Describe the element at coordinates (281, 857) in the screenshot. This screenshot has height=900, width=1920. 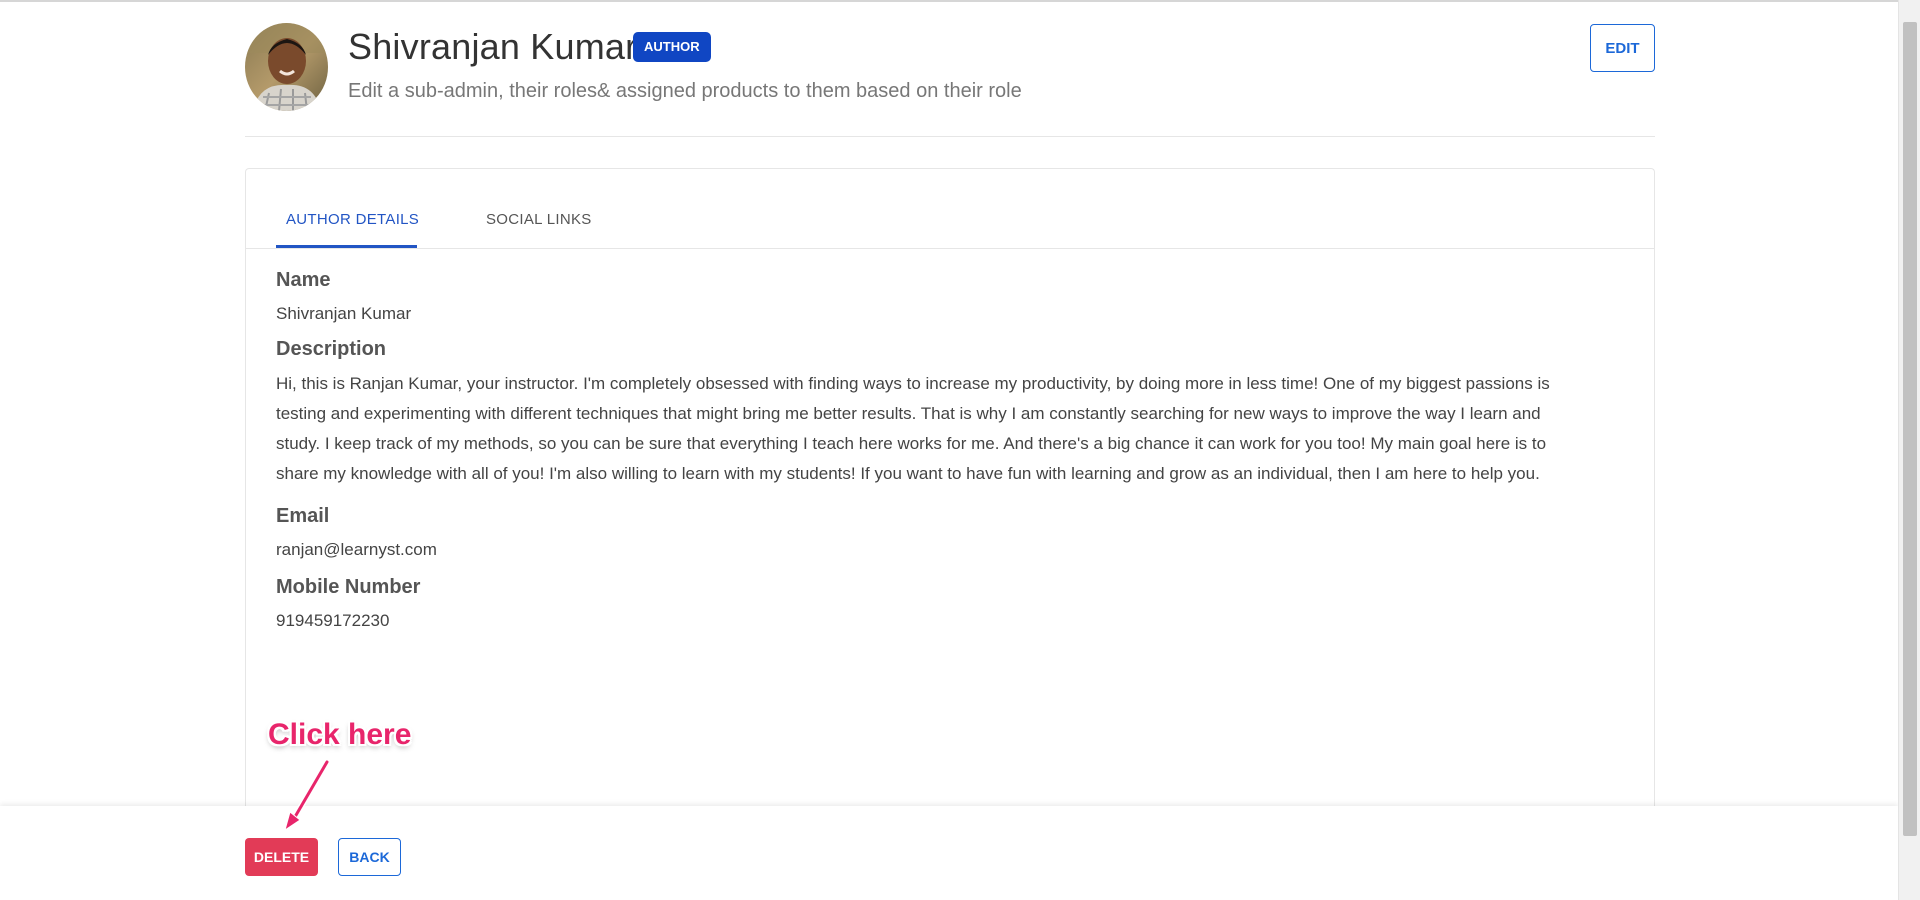
I see `delete-button: DELETE` at that location.